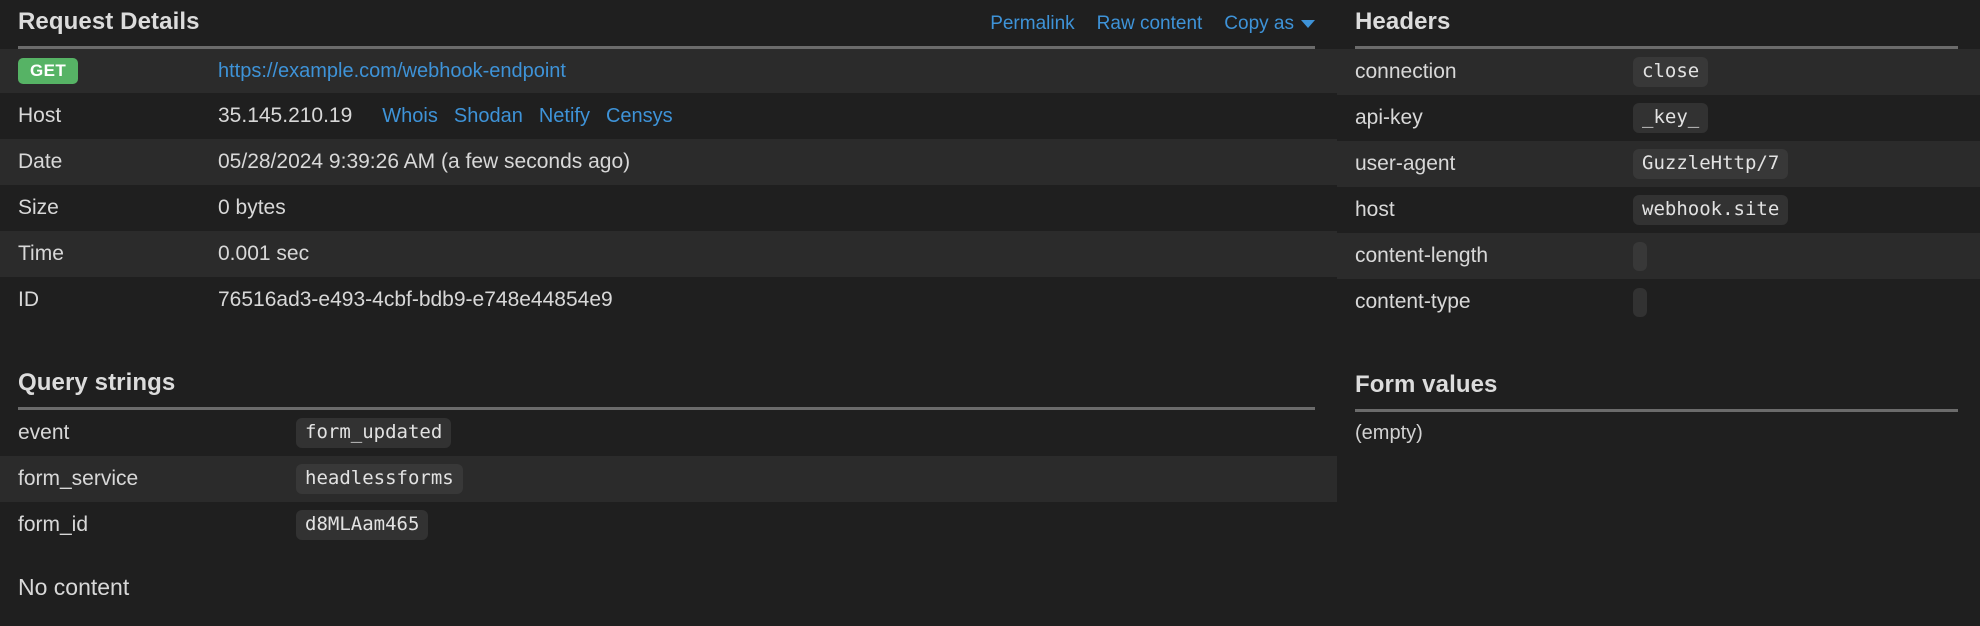 The width and height of the screenshot is (1980, 626). I want to click on header-value-content-length-cell, so click(1640, 256).